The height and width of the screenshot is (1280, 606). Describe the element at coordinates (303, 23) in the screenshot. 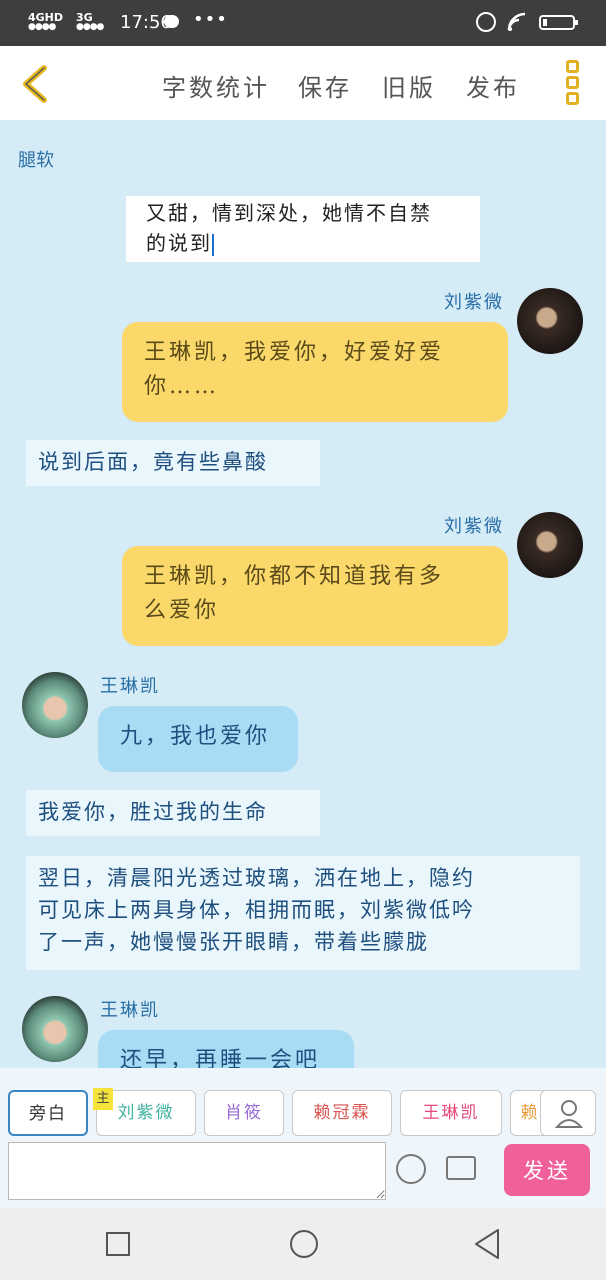

I see `status-bar: 4GHD ●●●● 3G ●●●● 17:56 •••` at that location.